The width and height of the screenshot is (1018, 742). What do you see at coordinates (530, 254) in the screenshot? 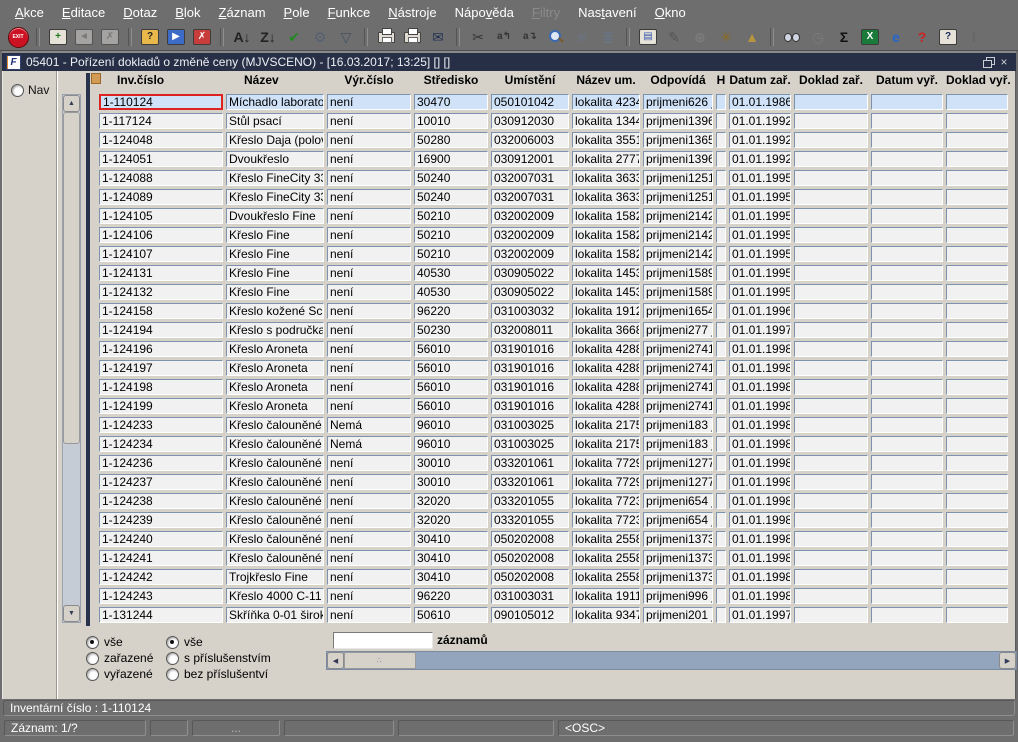
I see `table-cell: 032002009` at bounding box center [530, 254].